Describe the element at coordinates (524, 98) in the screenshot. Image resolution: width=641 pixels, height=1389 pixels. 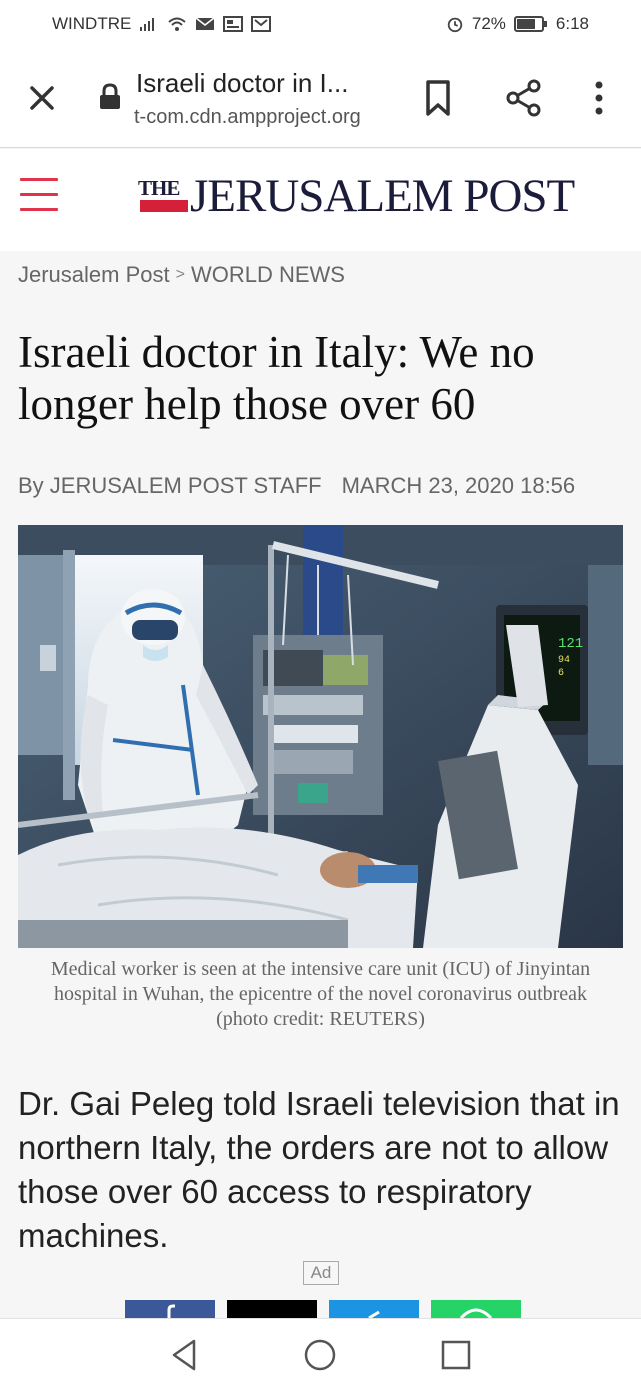
I see `share-icon` at that location.